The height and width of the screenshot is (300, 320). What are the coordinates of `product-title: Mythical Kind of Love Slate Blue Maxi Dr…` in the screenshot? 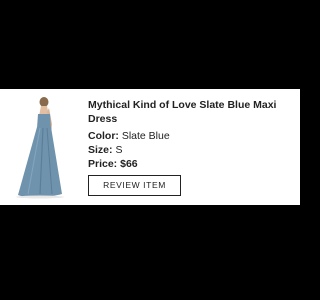 It's located at (190, 112).